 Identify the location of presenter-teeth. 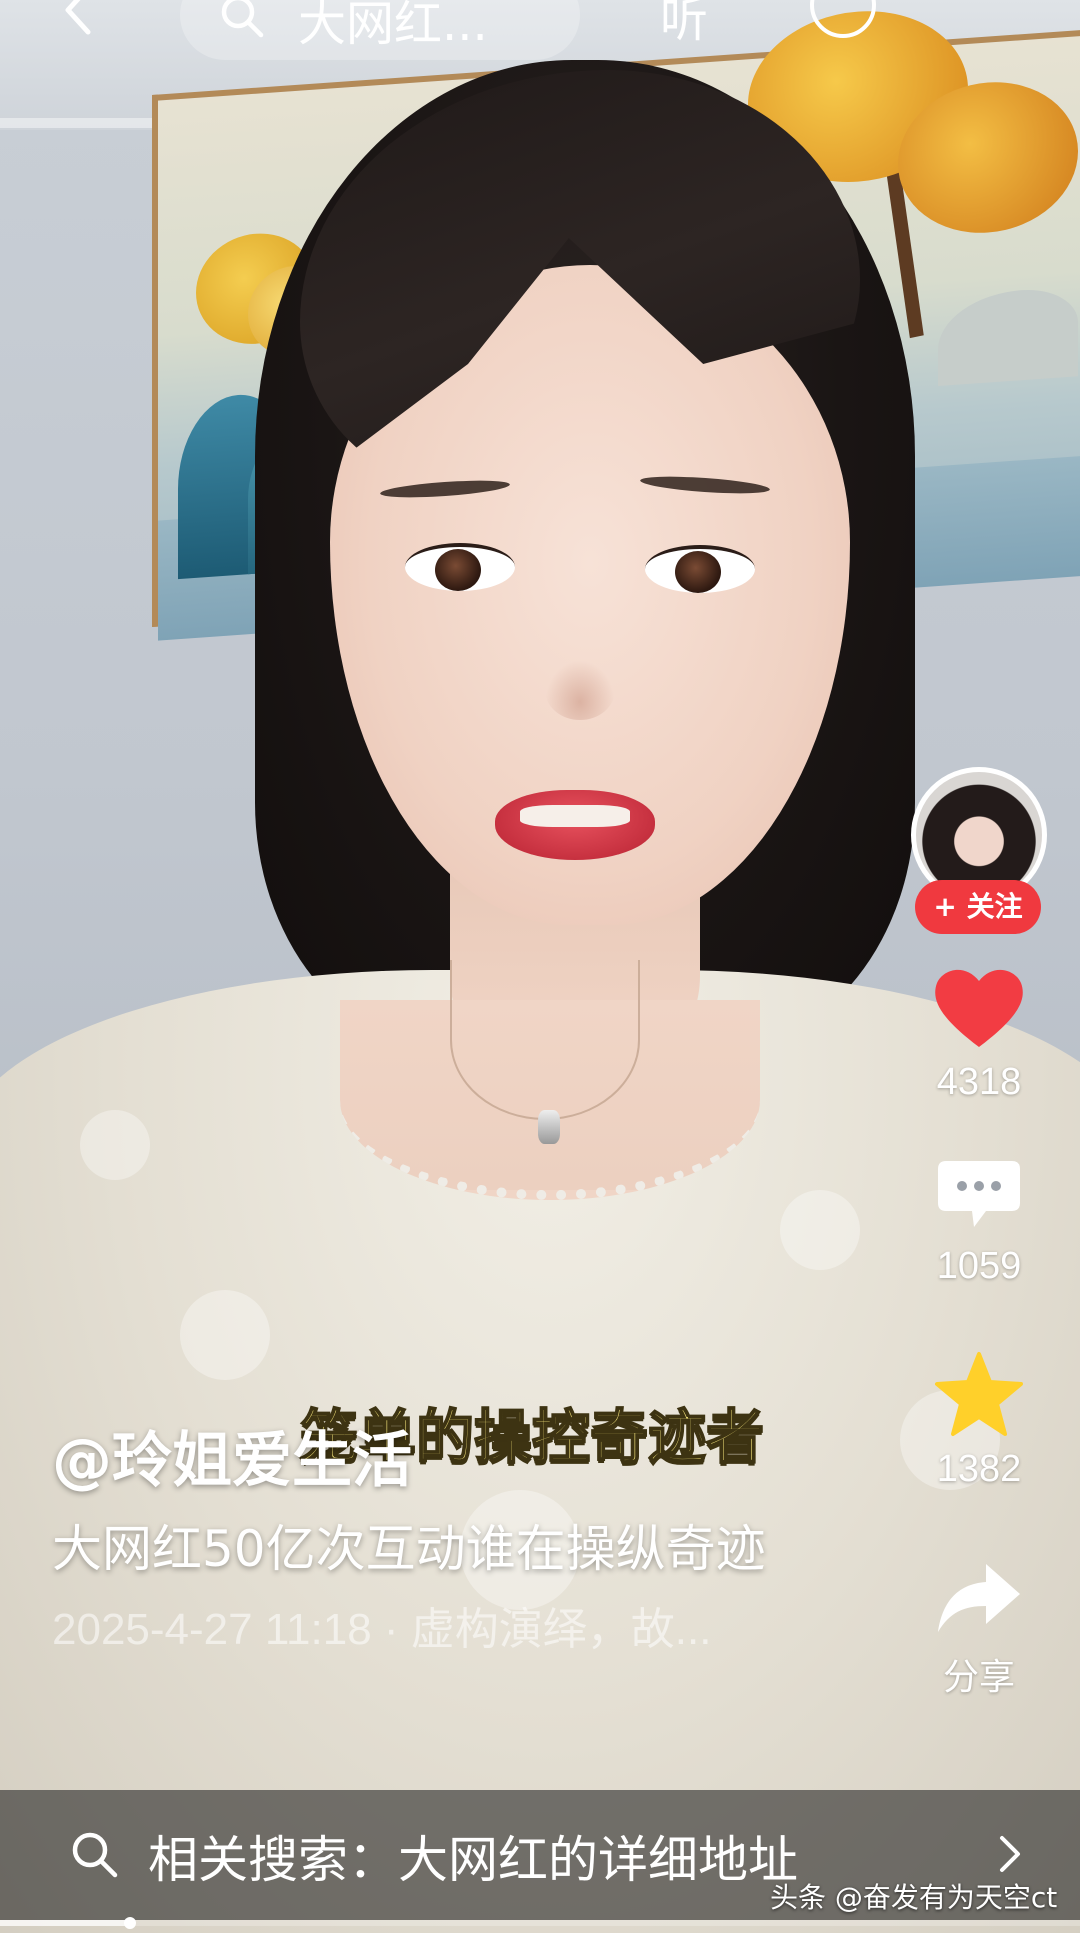
(575, 816).